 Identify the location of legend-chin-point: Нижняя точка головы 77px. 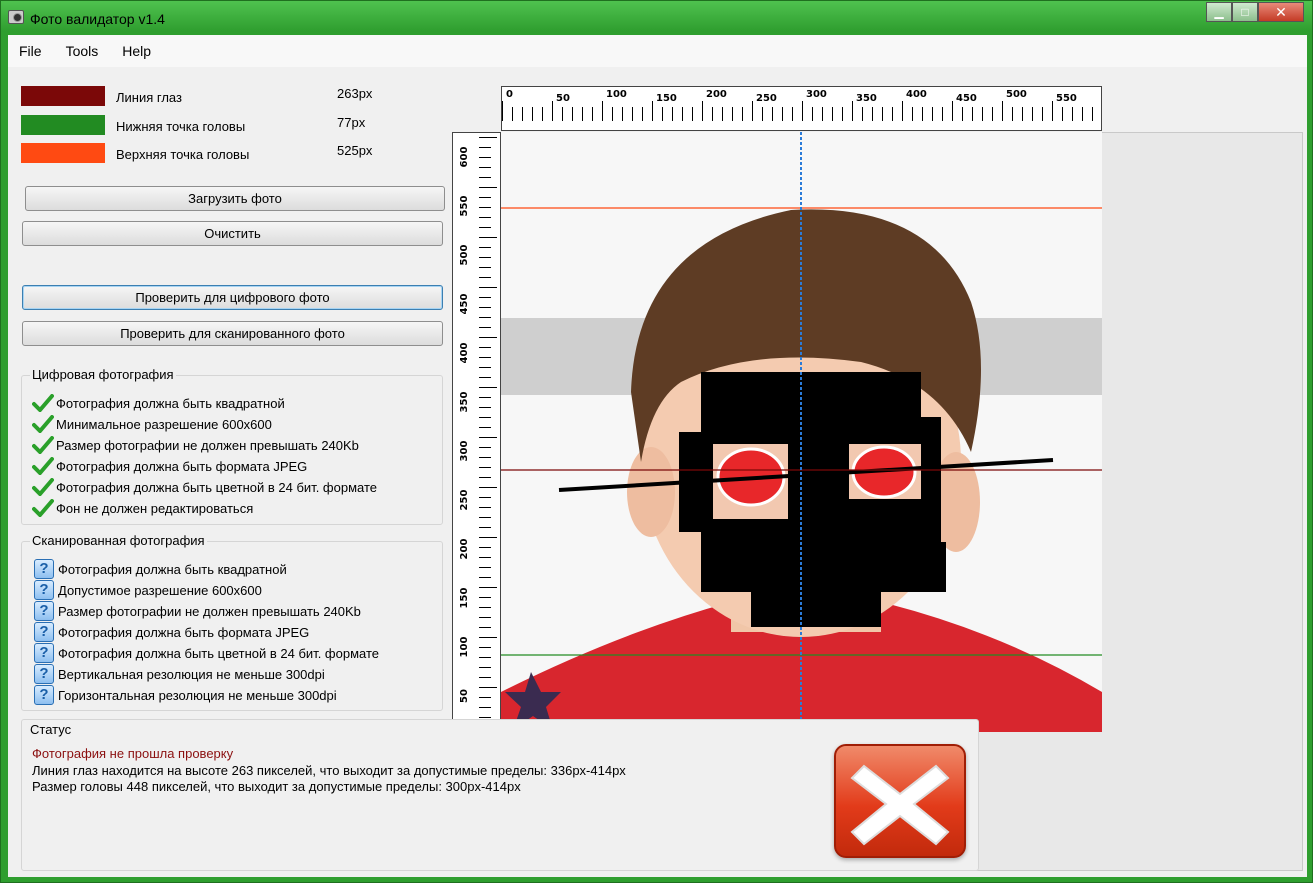
(211, 125).